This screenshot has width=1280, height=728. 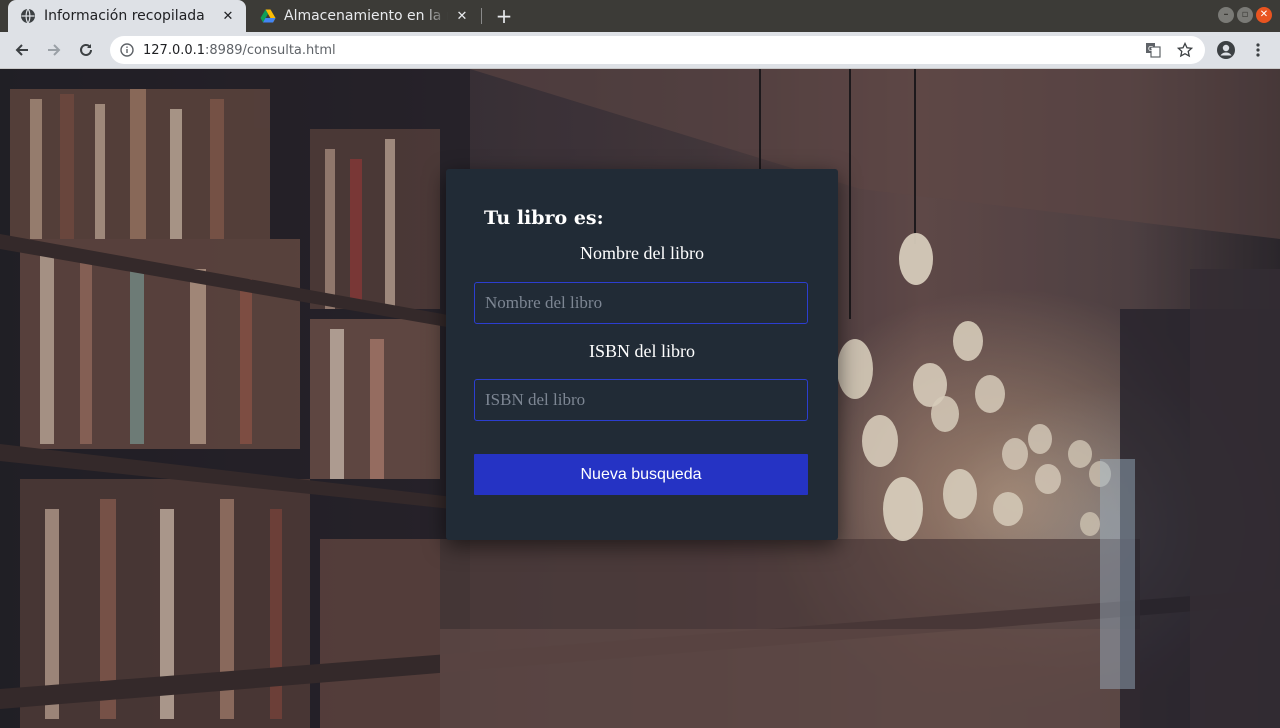 What do you see at coordinates (268, 16) in the screenshot?
I see `google-drive-icon` at bounding box center [268, 16].